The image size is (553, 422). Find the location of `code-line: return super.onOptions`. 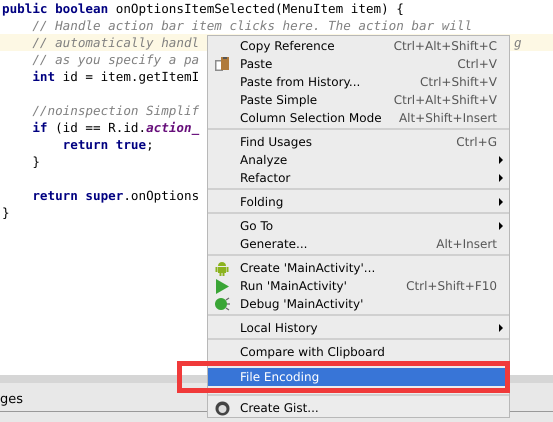

code-line: return super.onOptions is located at coordinates (115, 195).